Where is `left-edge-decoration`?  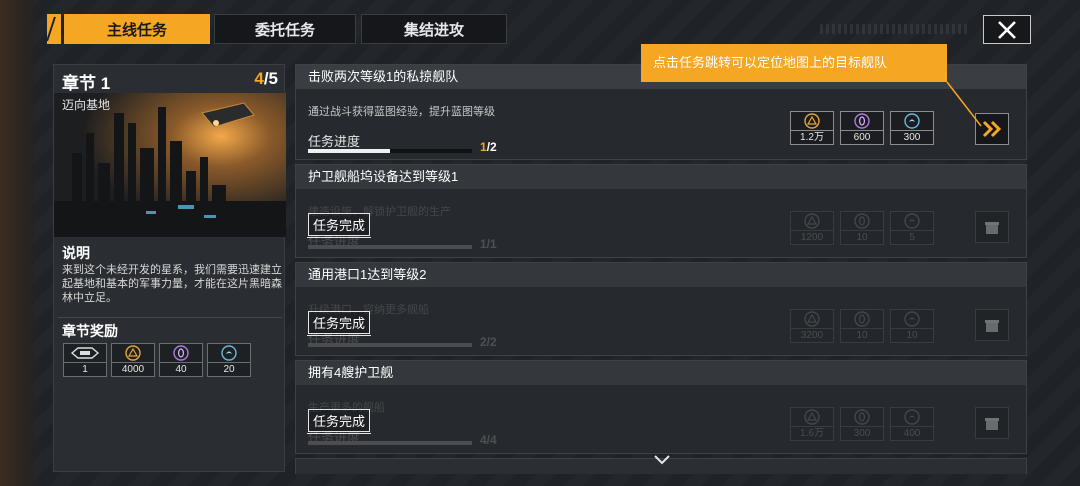
left-edge-decoration is located at coordinates (20, 243).